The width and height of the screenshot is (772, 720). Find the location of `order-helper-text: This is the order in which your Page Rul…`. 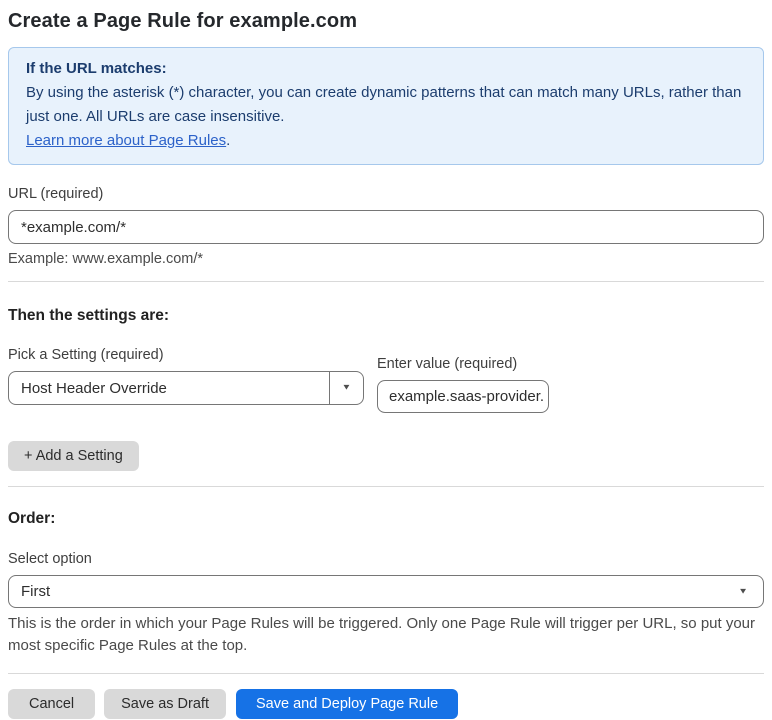

order-helper-text: This is the order in which your Page Rul… is located at coordinates (382, 634).